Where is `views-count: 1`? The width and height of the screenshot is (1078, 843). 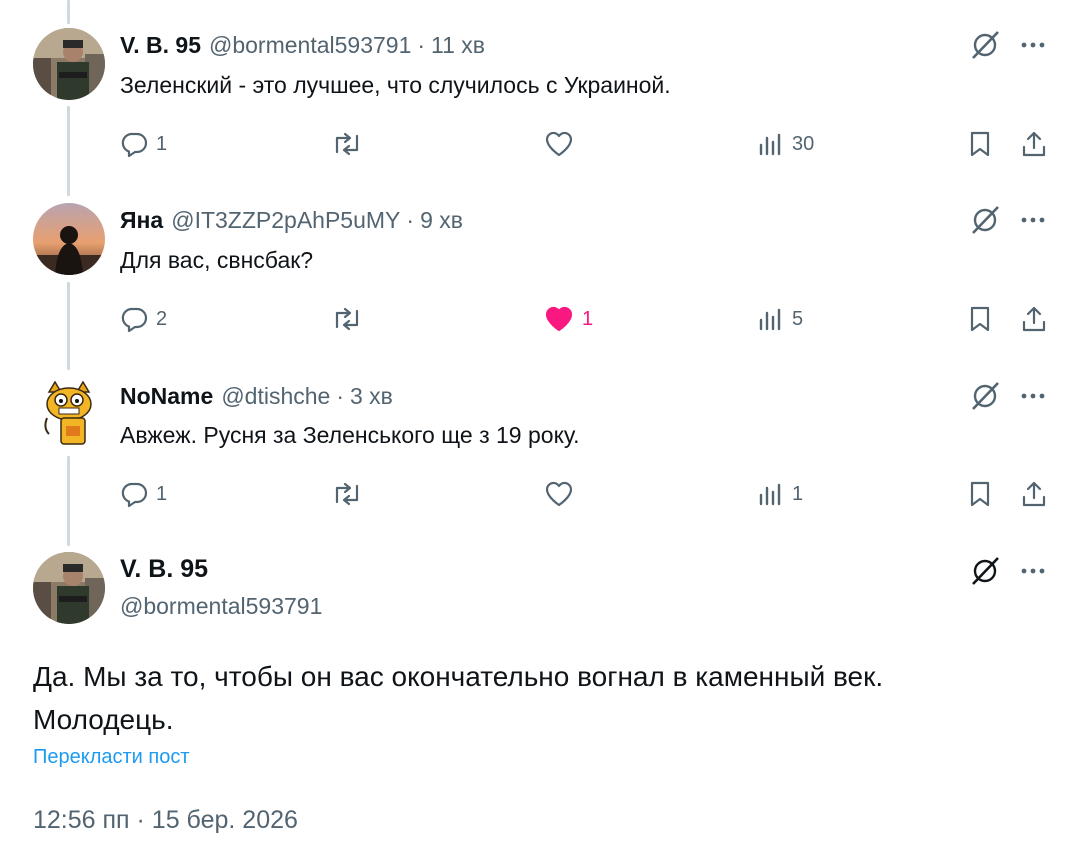 views-count: 1 is located at coordinates (798, 493).